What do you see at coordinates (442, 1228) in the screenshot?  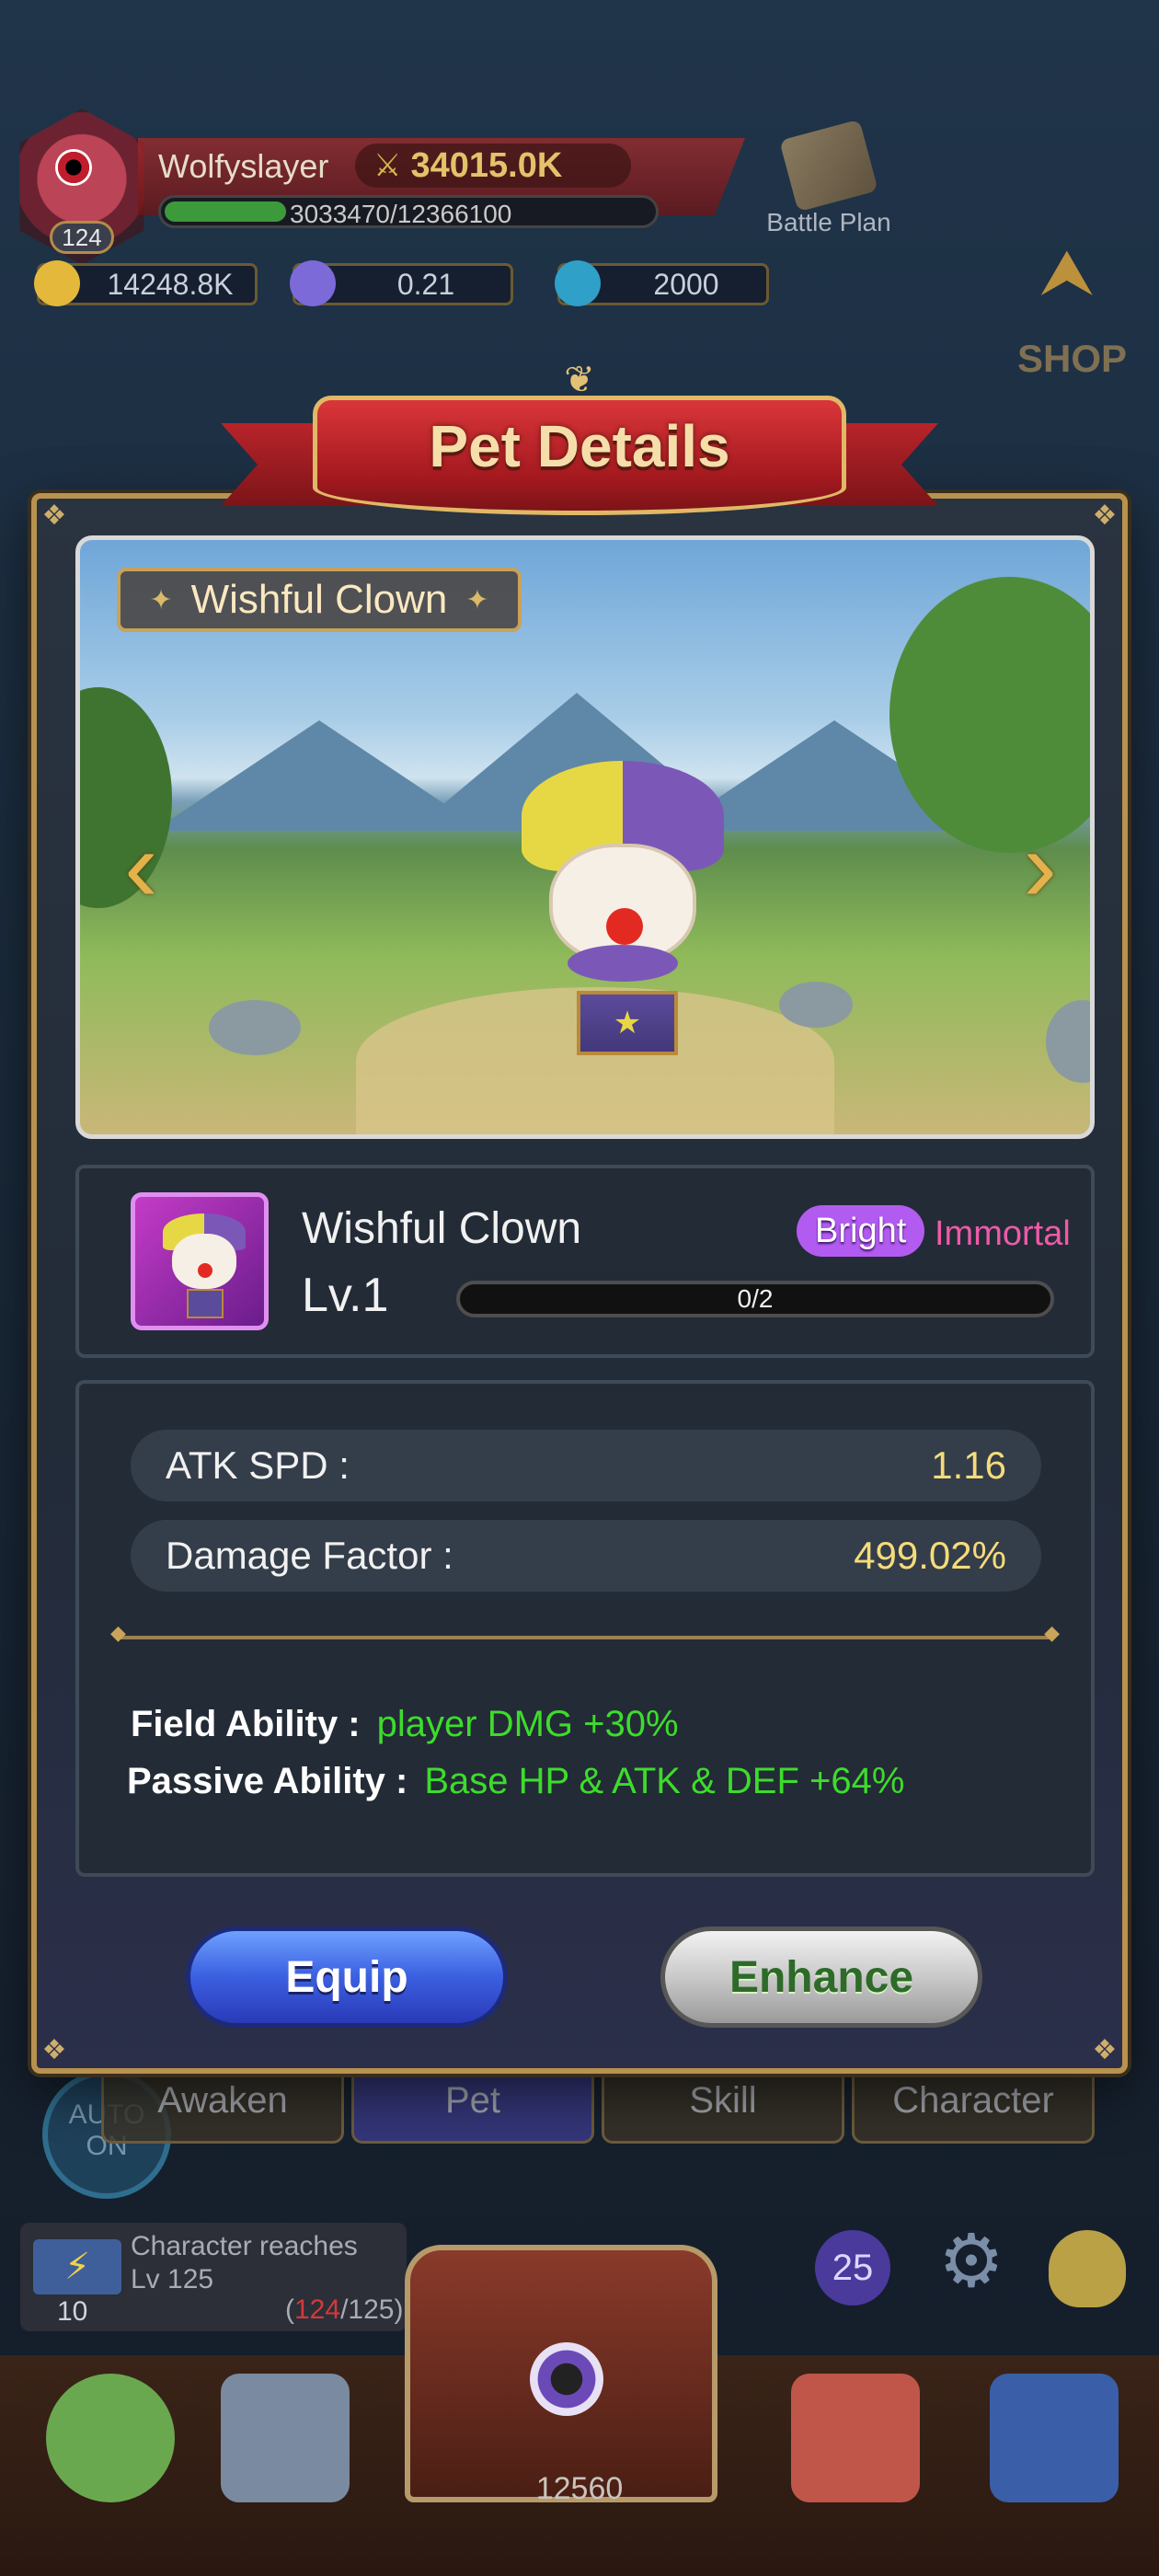 I see `pet-name: Wishful Clown` at bounding box center [442, 1228].